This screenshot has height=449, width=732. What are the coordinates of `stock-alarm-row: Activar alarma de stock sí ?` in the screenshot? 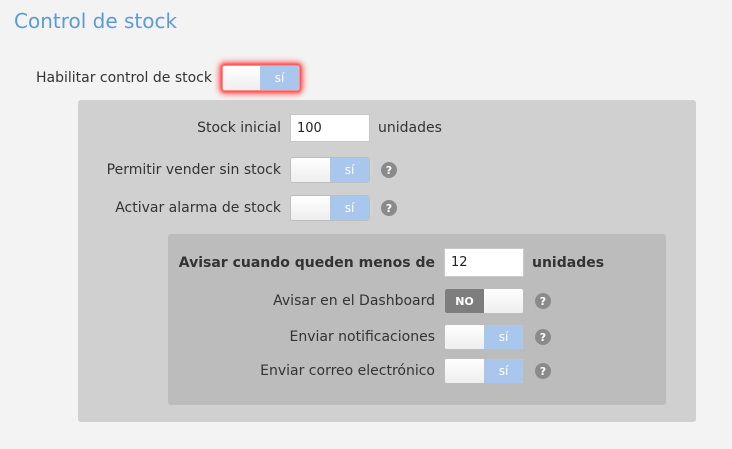 It's located at (198, 208).